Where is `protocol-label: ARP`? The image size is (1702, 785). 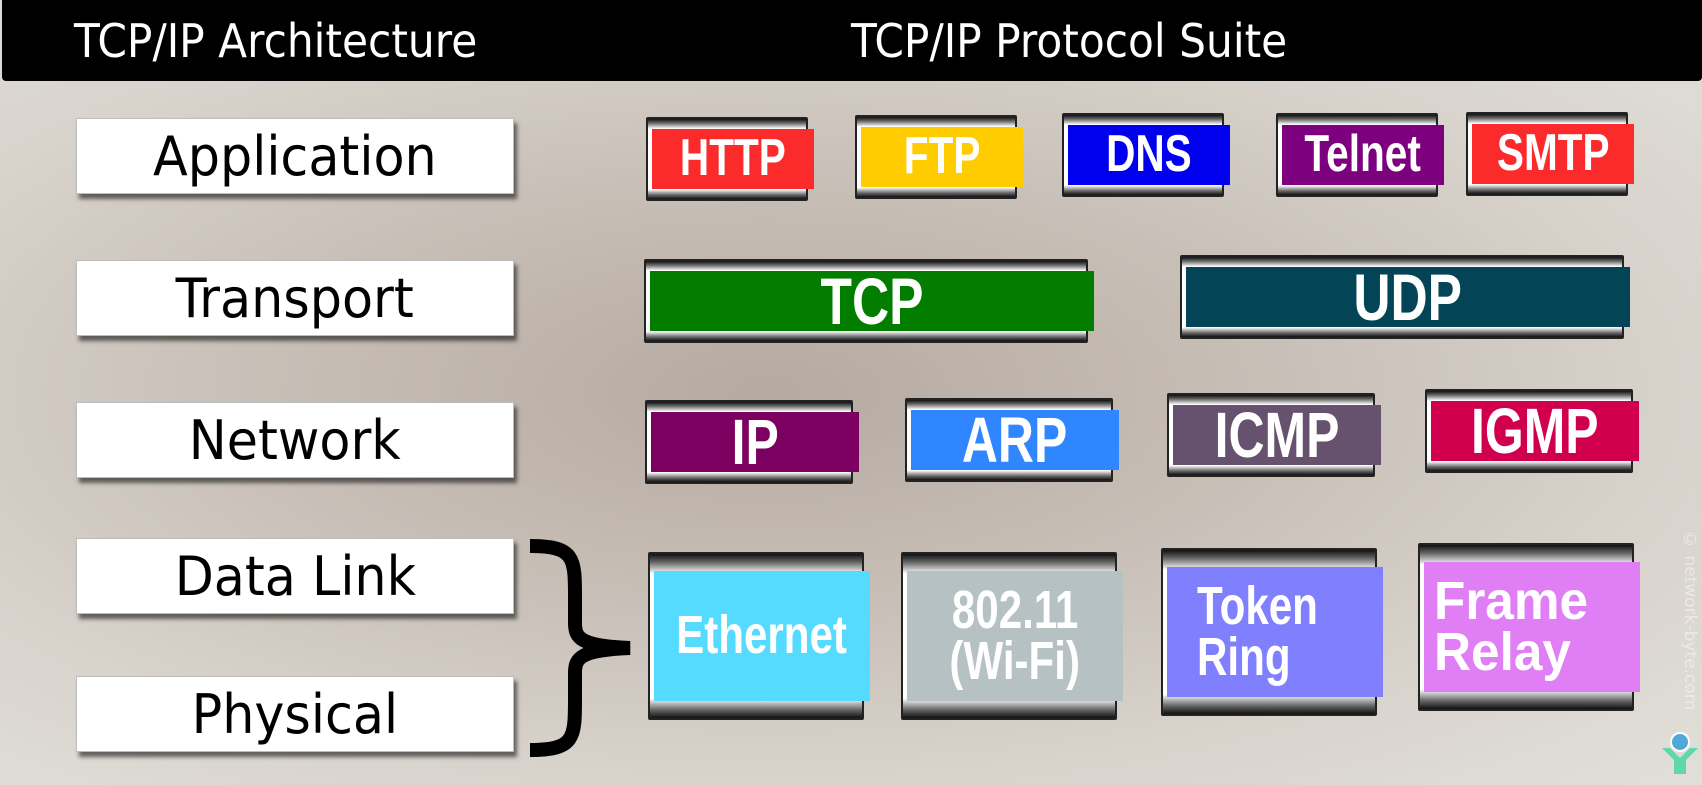 protocol-label: ARP is located at coordinates (1015, 439).